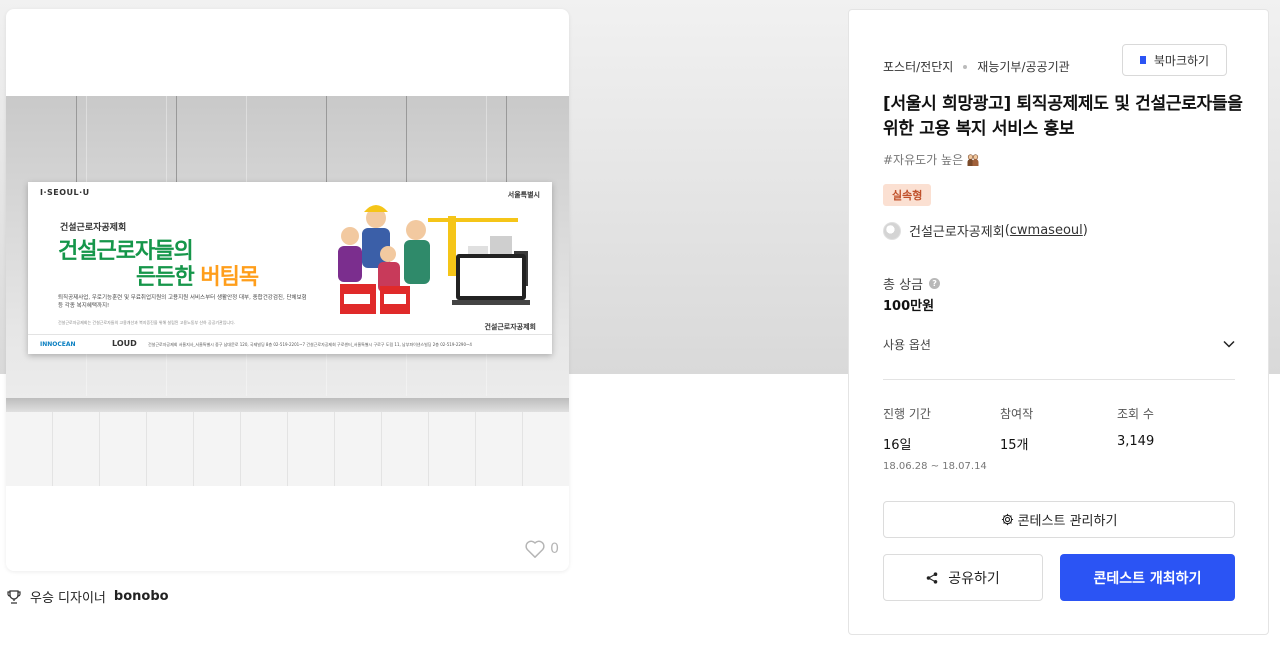  What do you see at coordinates (1181, 60) in the screenshot?
I see `bookmark-label: 북마크하기` at bounding box center [1181, 60].